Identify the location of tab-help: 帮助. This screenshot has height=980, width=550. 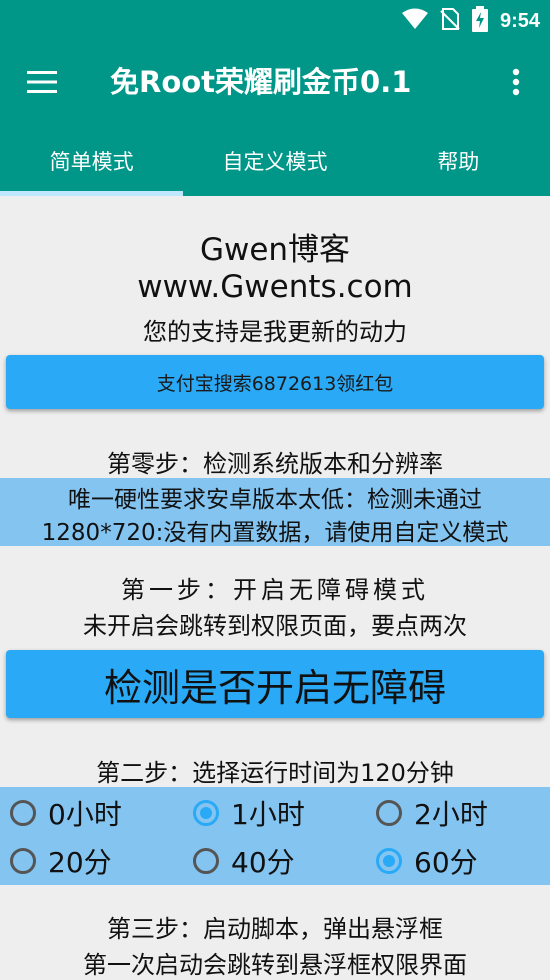
(458, 161).